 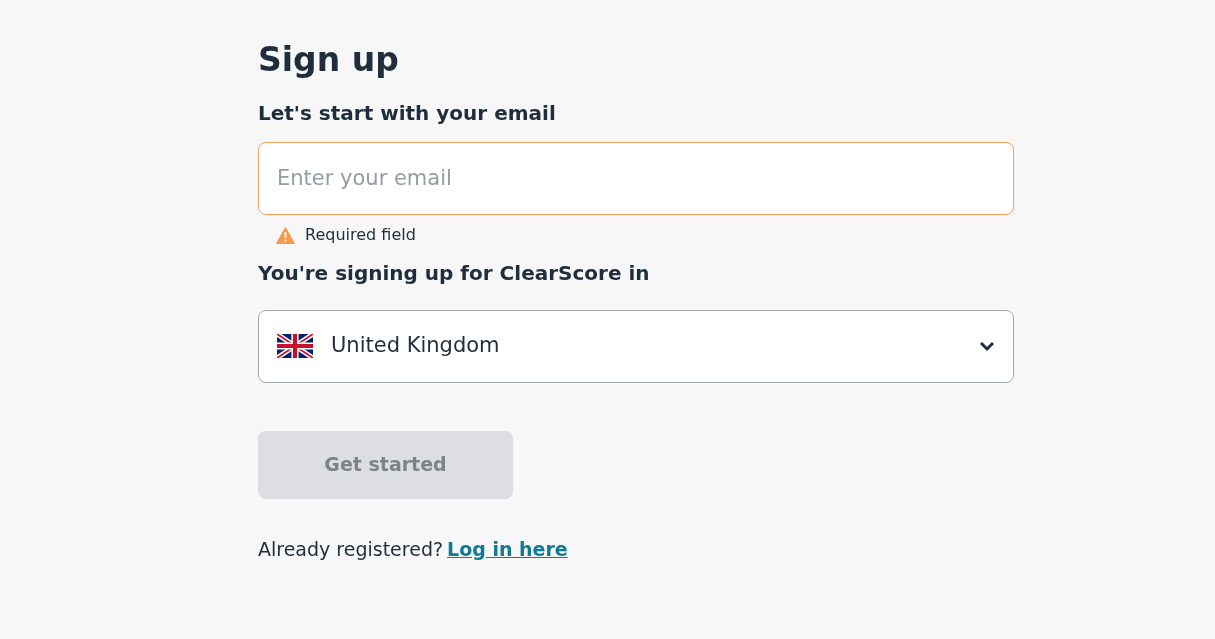 I want to click on error-message: Required field, so click(x=360, y=235).